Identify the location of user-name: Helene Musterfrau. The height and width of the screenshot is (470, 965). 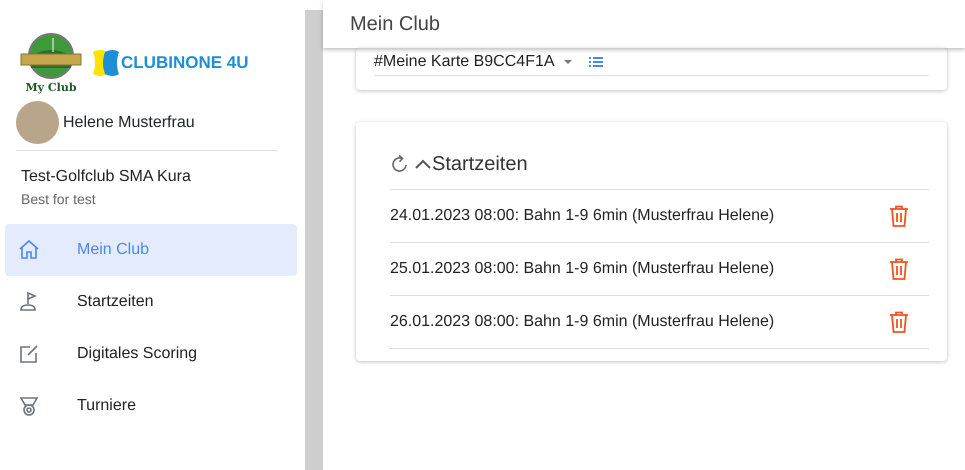
(129, 122).